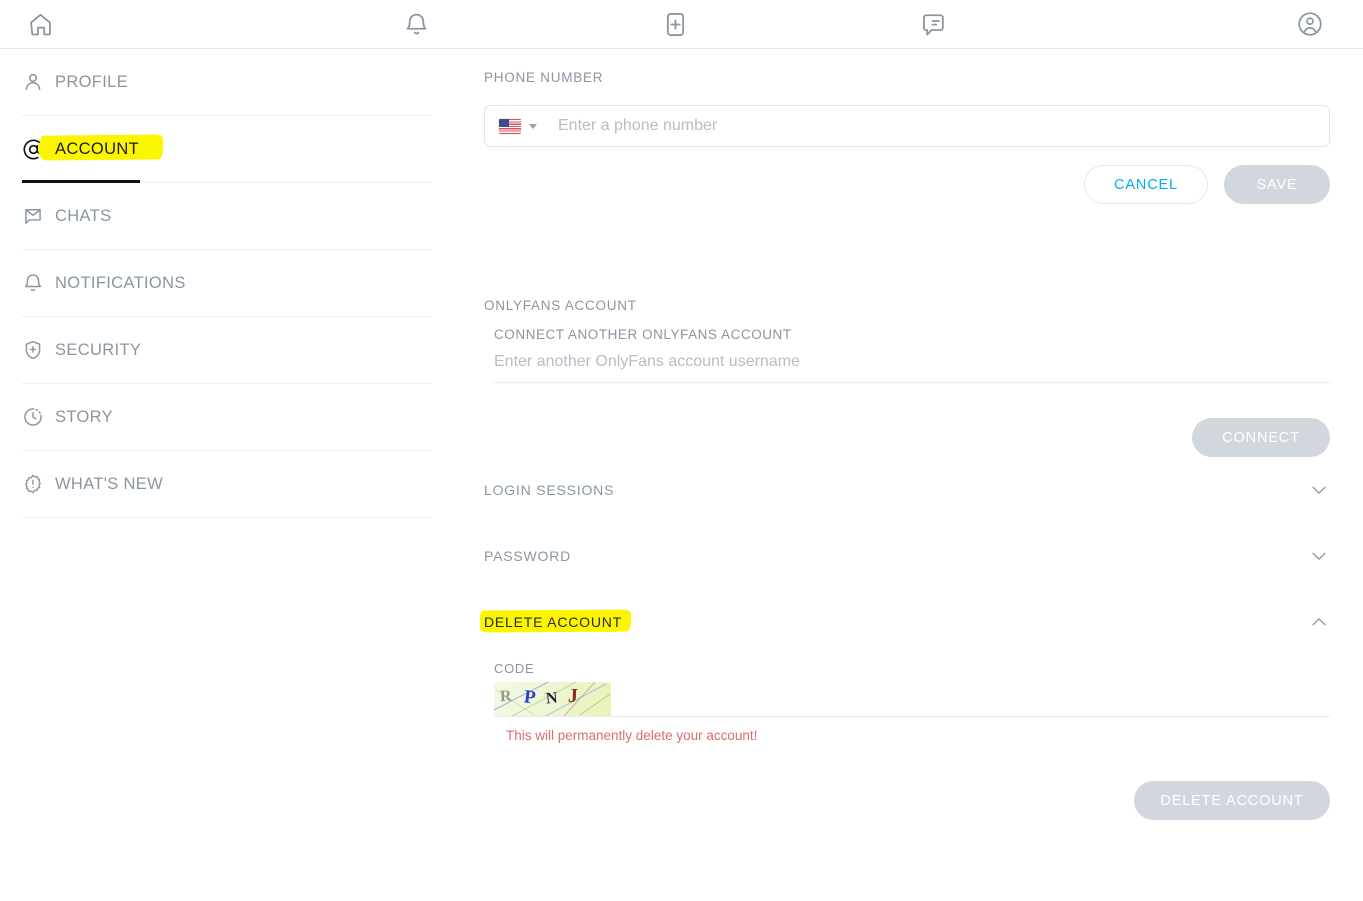 The width and height of the screenshot is (1363, 901). I want to click on code-label: CODE, so click(514, 668).